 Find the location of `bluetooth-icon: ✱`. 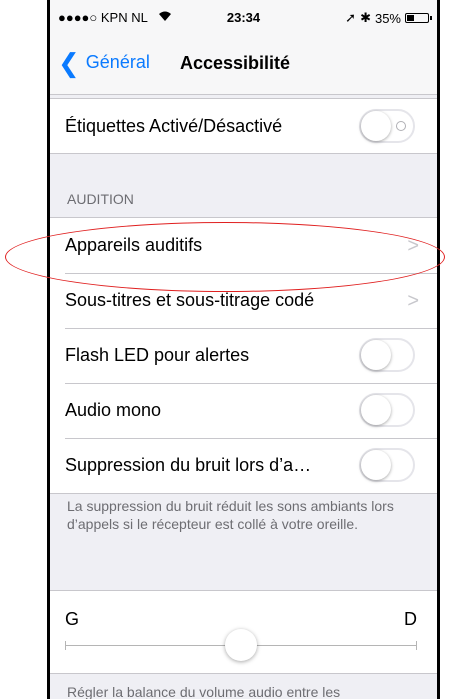

bluetooth-icon: ✱ is located at coordinates (365, 17).